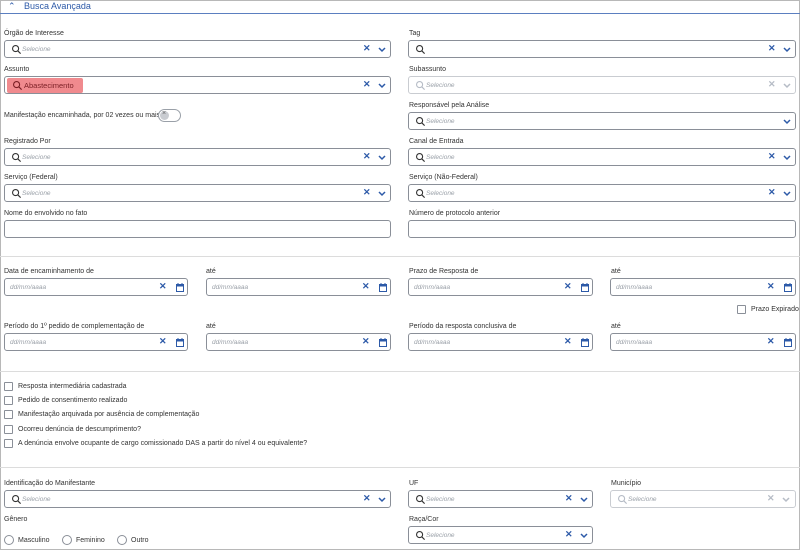  I want to click on chevron-up-icon: ⌃, so click(12, 6).